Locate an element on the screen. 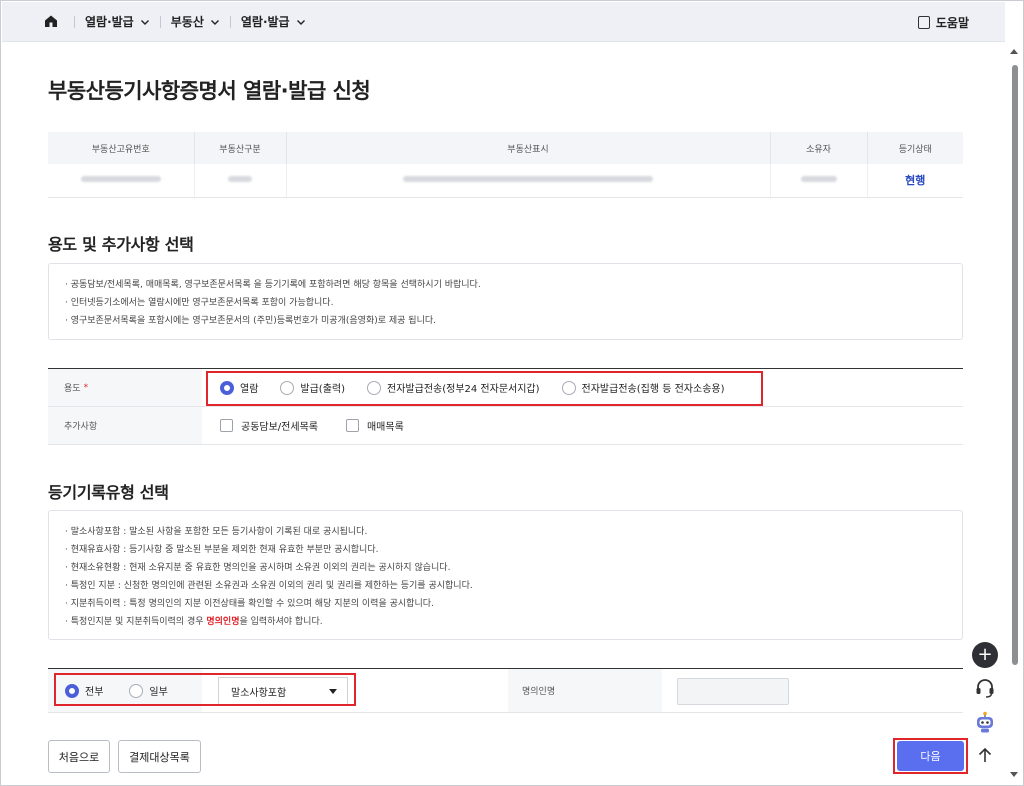 The height and width of the screenshot is (786, 1024). headset-icon is located at coordinates (985, 688).